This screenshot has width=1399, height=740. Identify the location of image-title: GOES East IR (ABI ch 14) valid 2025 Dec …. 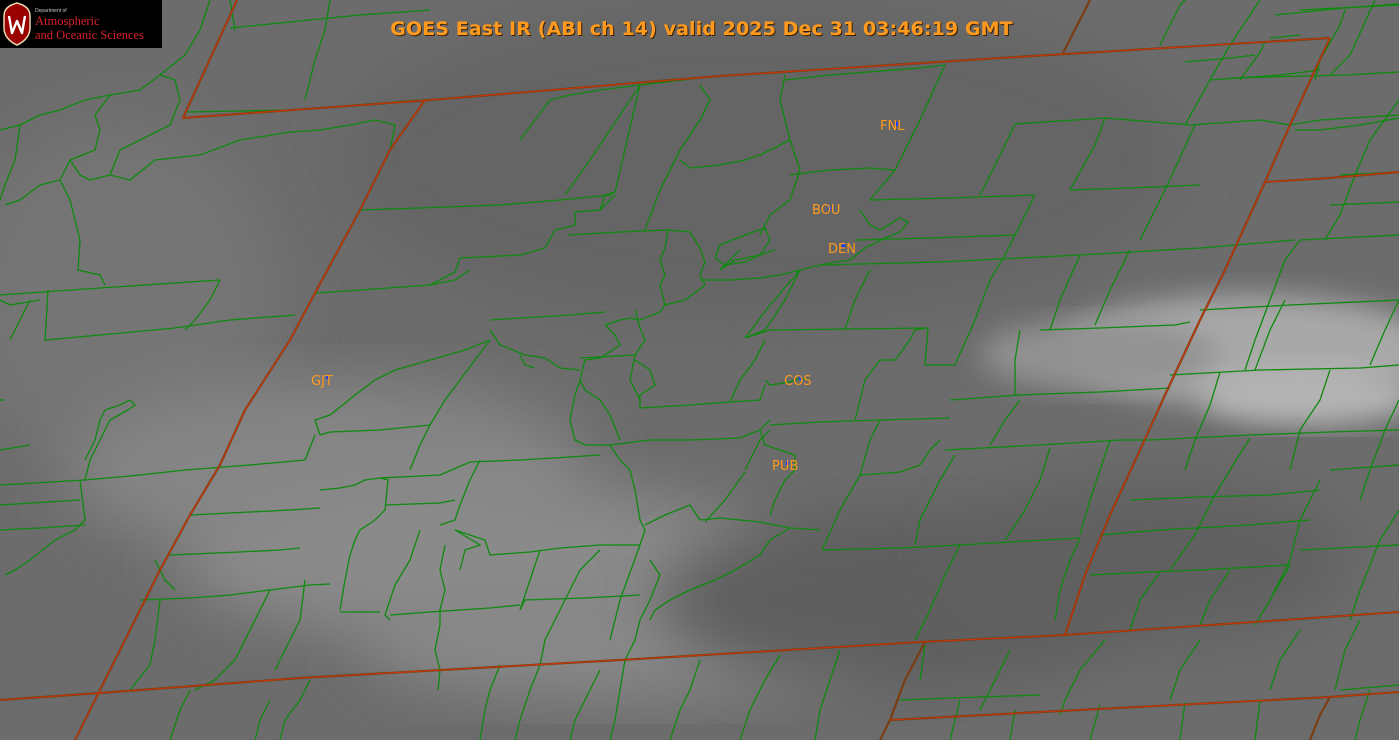
(701, 29).